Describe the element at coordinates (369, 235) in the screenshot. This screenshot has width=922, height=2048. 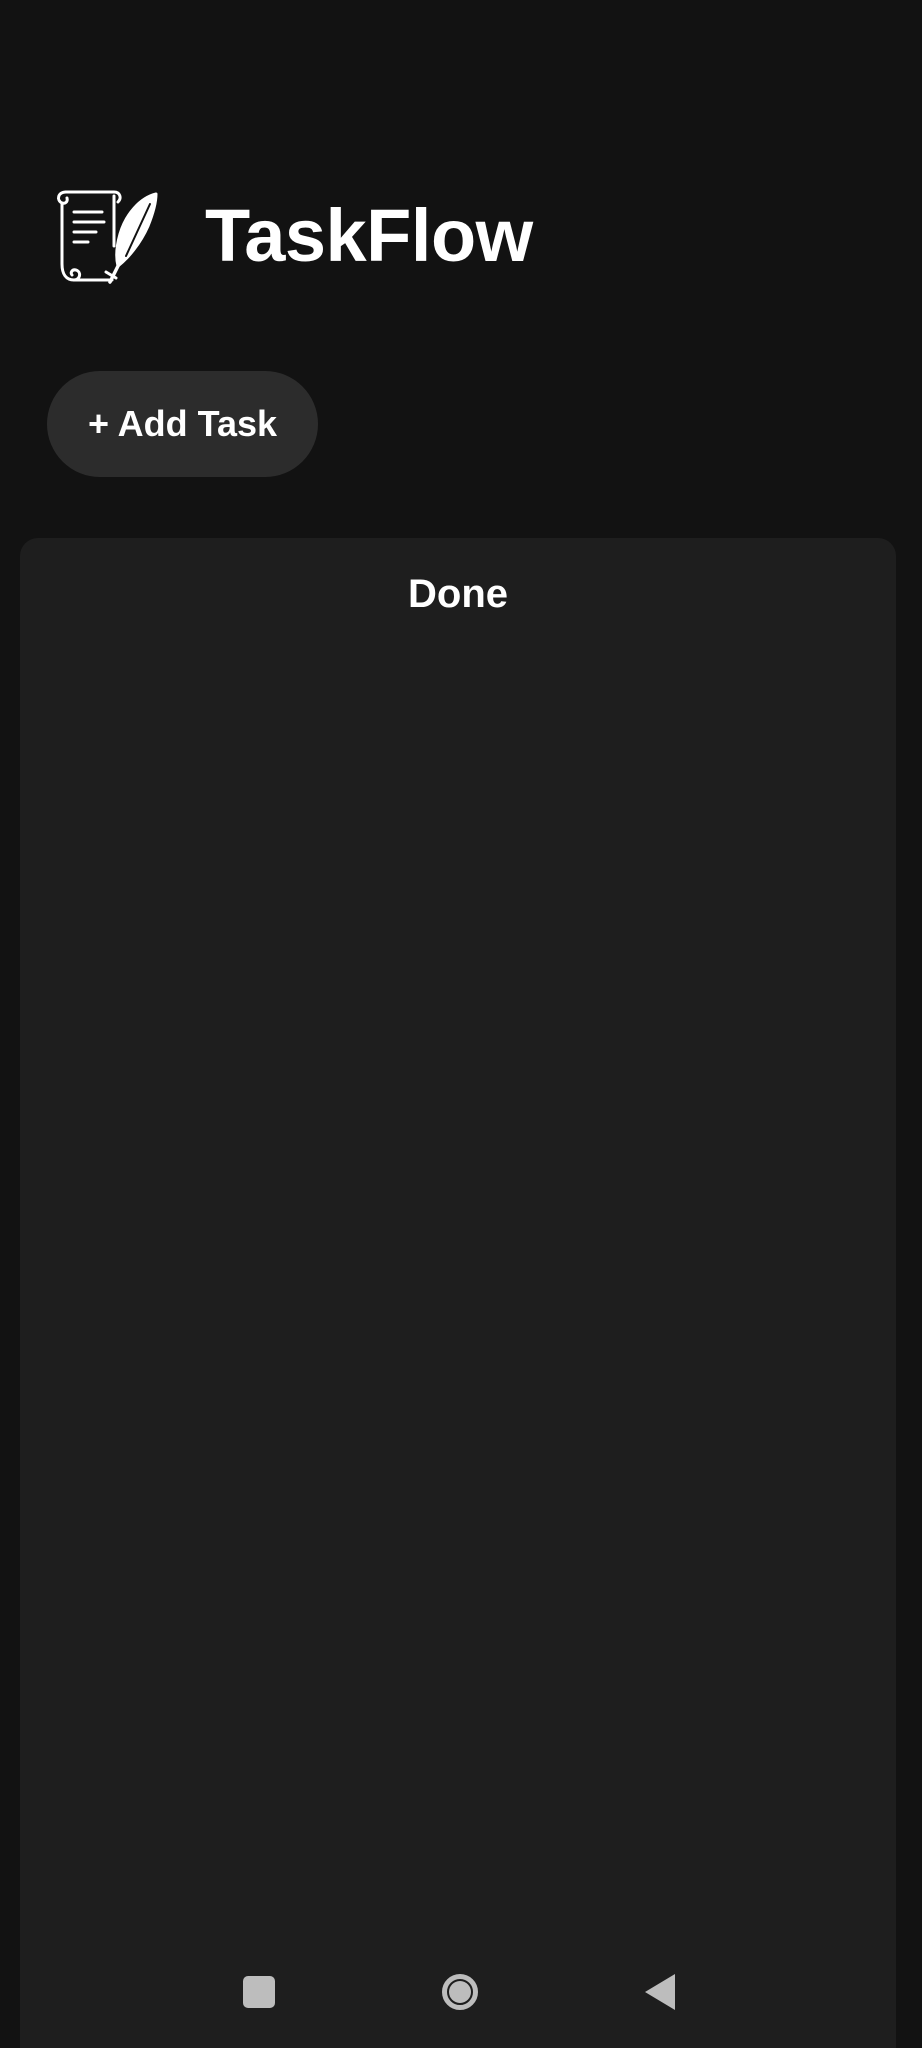
I see `app-title: TaskFlow` at that location.